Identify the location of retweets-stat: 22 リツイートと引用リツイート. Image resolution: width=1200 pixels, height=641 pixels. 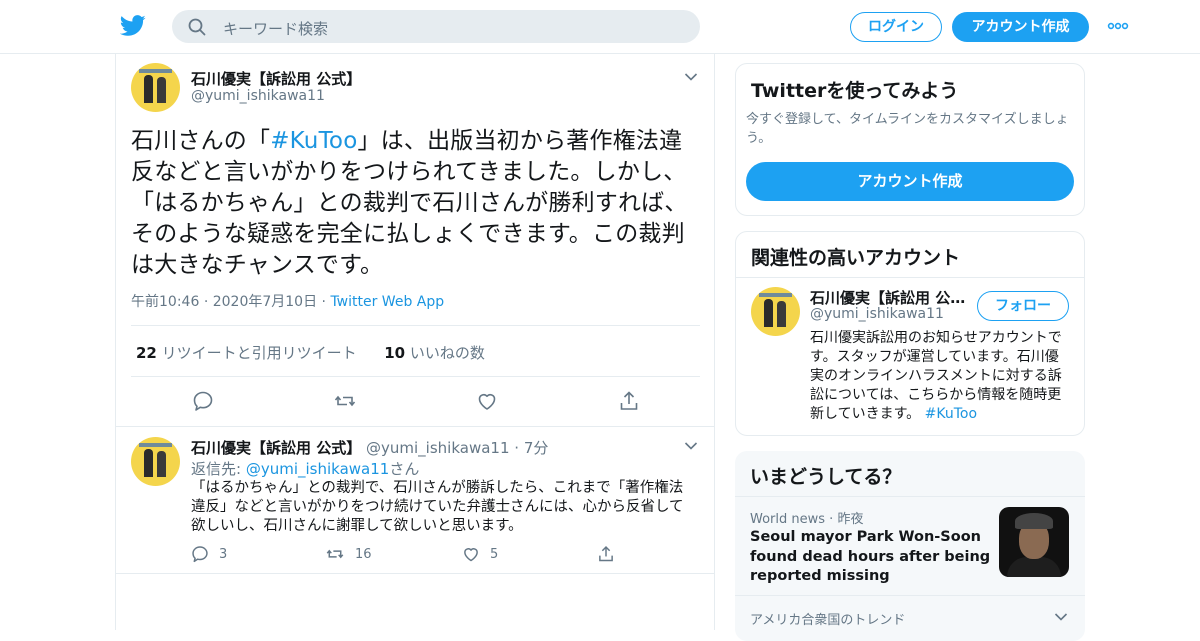
(246, 353).